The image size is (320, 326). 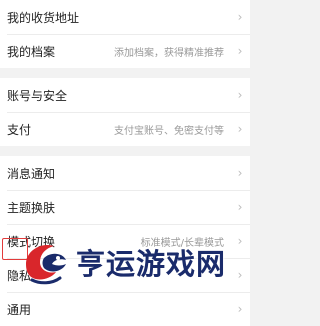 What do you see at coordinates (125, 95) in the screenshot?
I see `row-account-security: 账号与安全 ›` at bounding box center [125, 95].